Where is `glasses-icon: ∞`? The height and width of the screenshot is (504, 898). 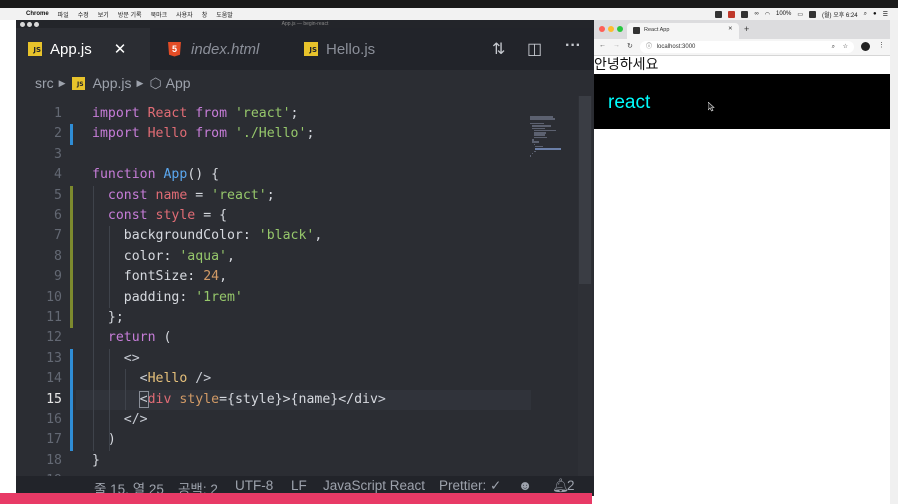
glasses-icon: ∞ is located at coordinates (756, 14).